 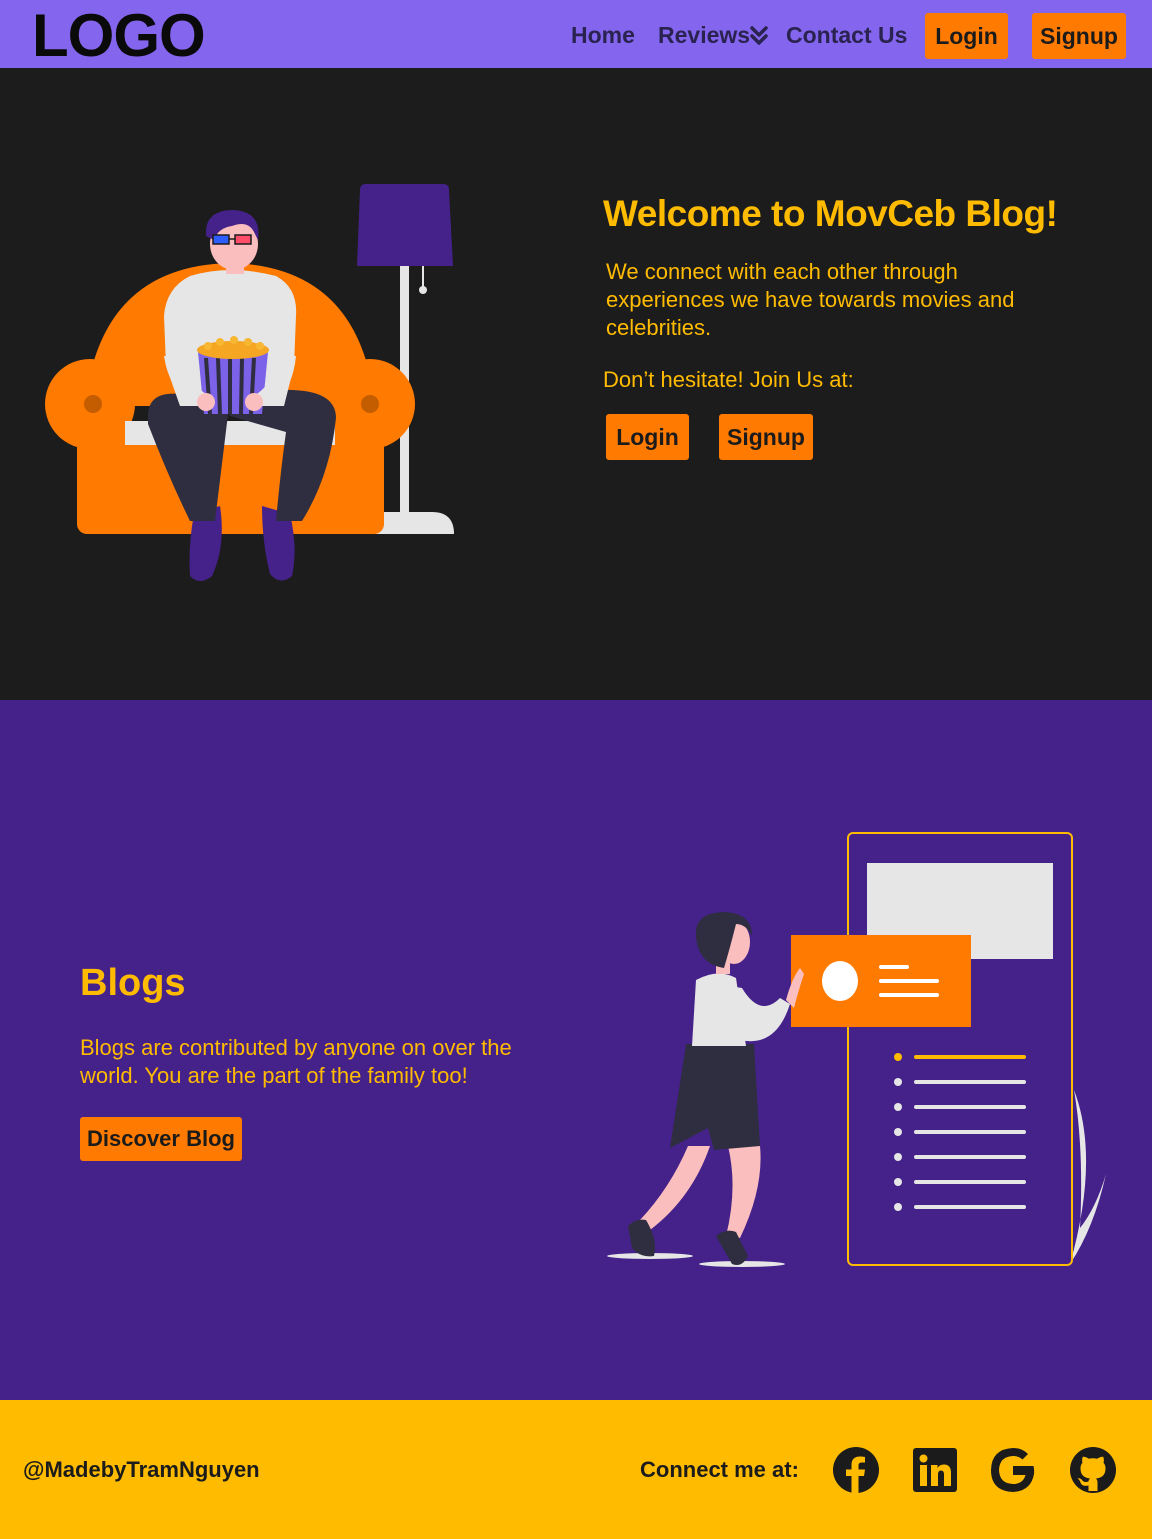 I want to click on linkedin-icon, so click(x=935, y=1470).